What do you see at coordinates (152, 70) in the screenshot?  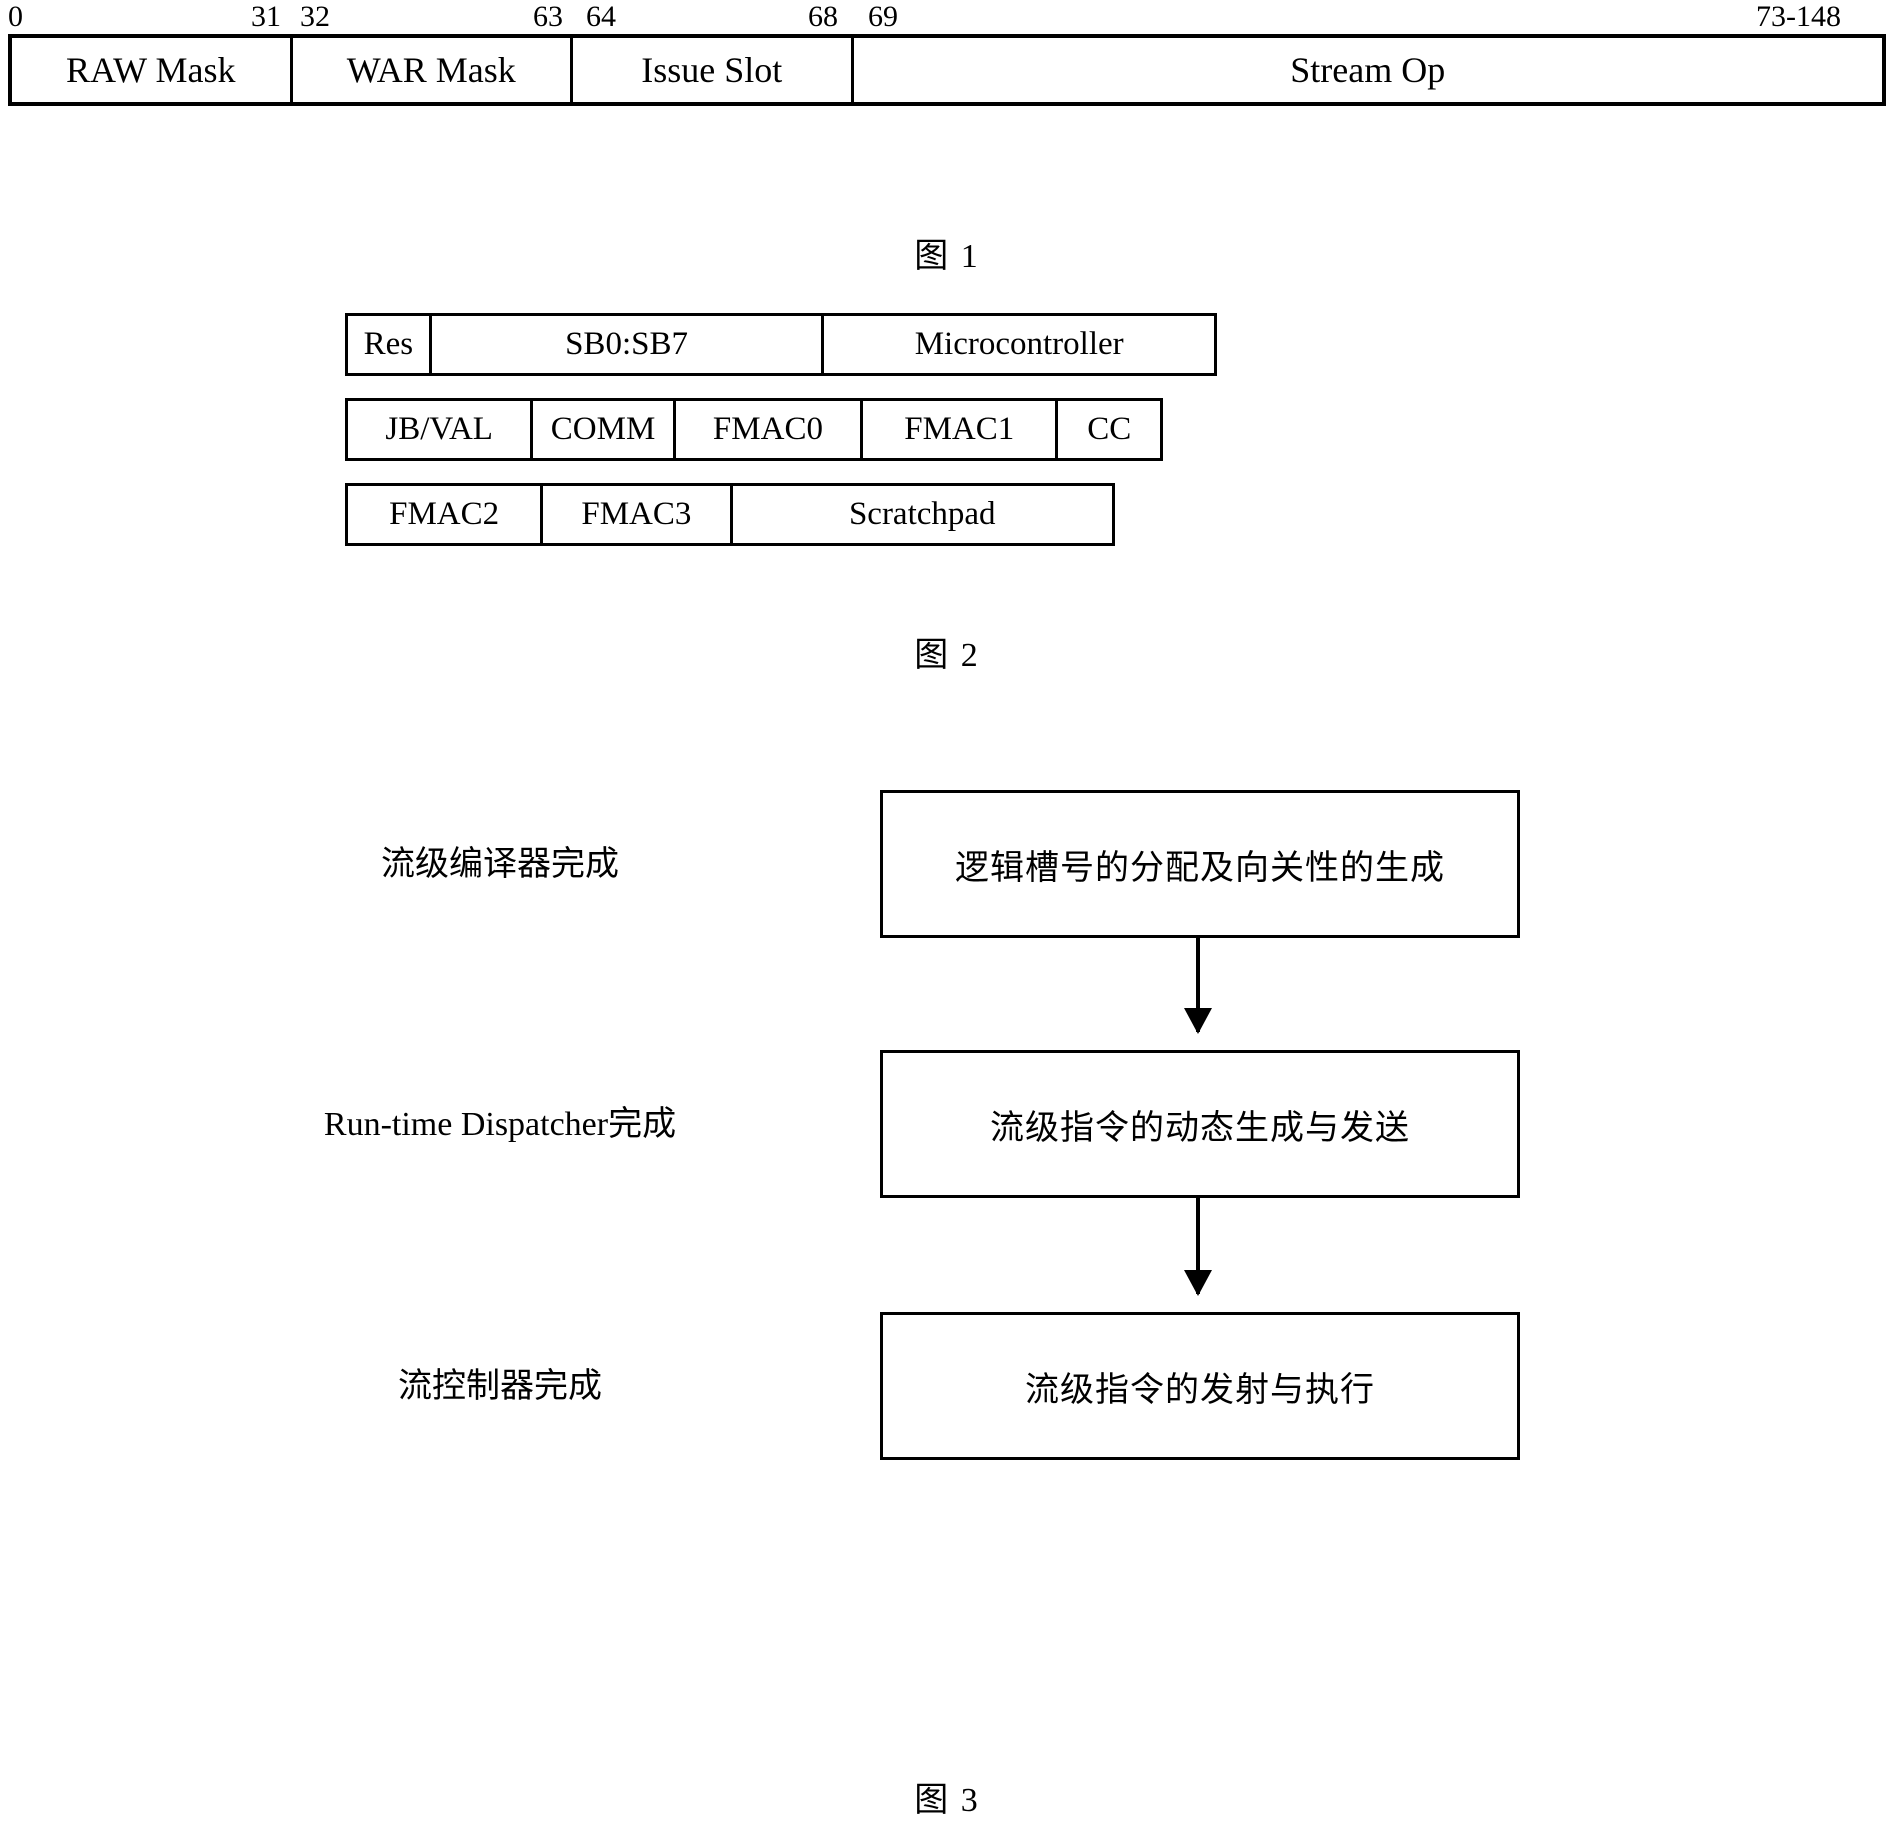 I see `bit-field-cell: RAW Mask` at bounding box center [152, 70].